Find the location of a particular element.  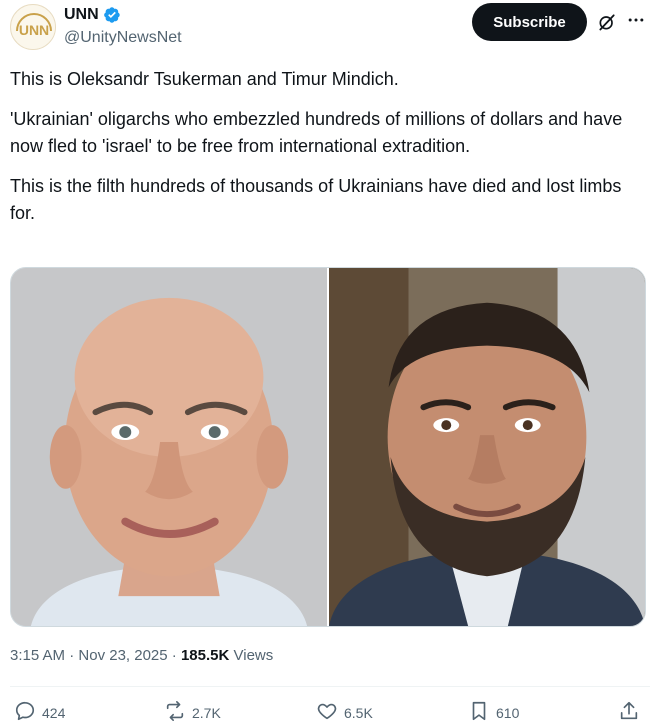

like-icon is located at coordinates (327, 712).